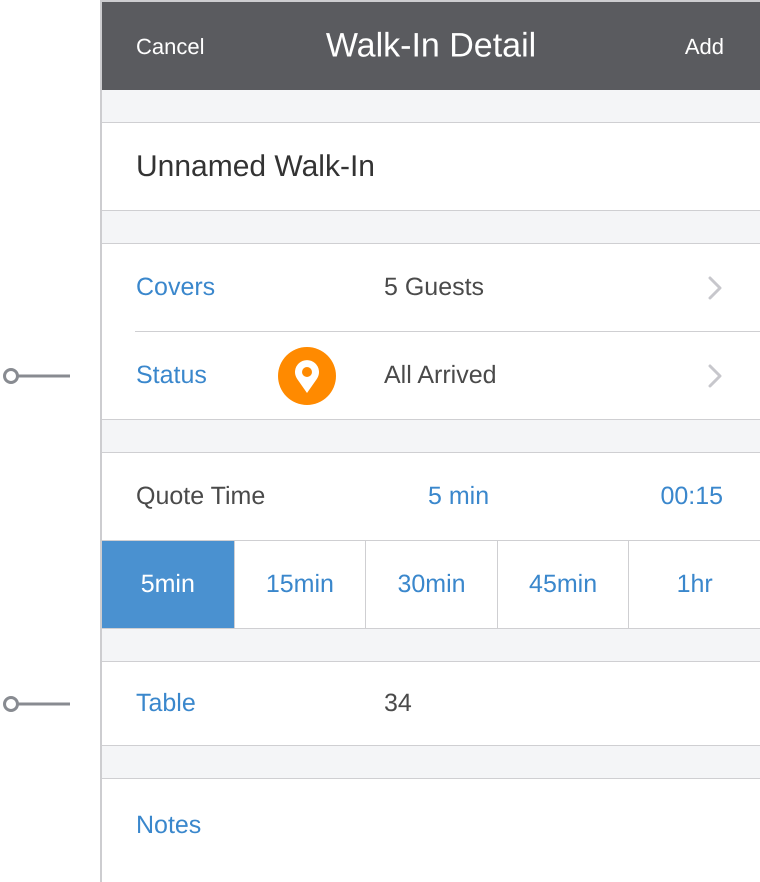 This screenshot has width=760, height=882. I want to click on quote-time-label: Quote Time, so click(201, 496).